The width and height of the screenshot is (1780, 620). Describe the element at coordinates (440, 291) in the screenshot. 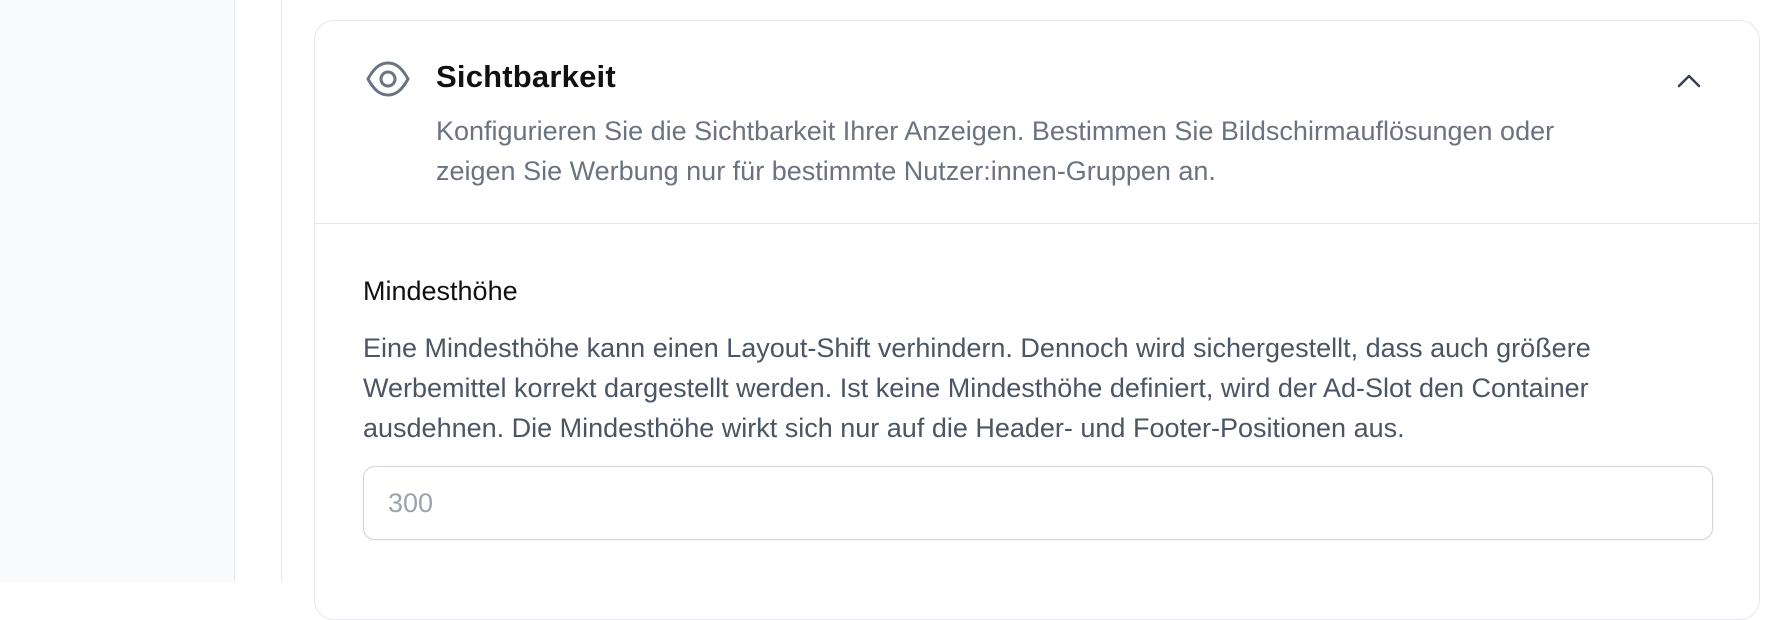

I see `min-height-label: Mindesthöhe` at that location.